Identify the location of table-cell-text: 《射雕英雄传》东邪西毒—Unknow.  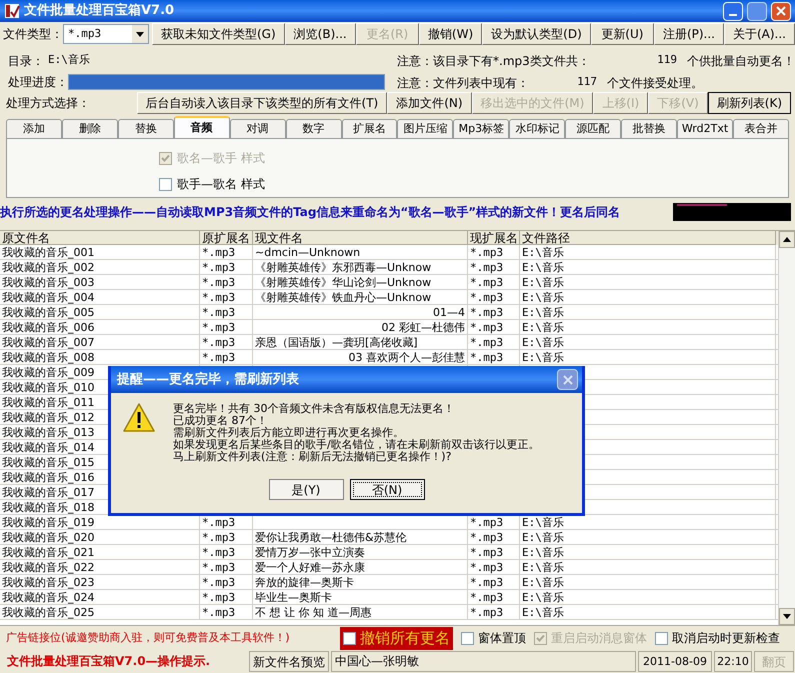
(343, 267).